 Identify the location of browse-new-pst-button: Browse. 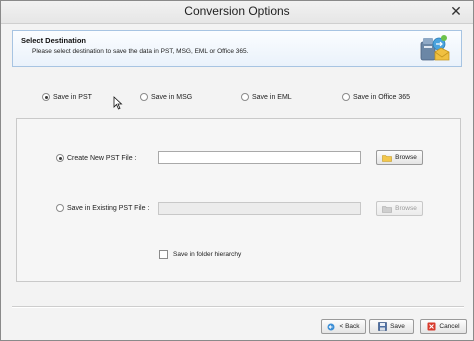
(399, 157).